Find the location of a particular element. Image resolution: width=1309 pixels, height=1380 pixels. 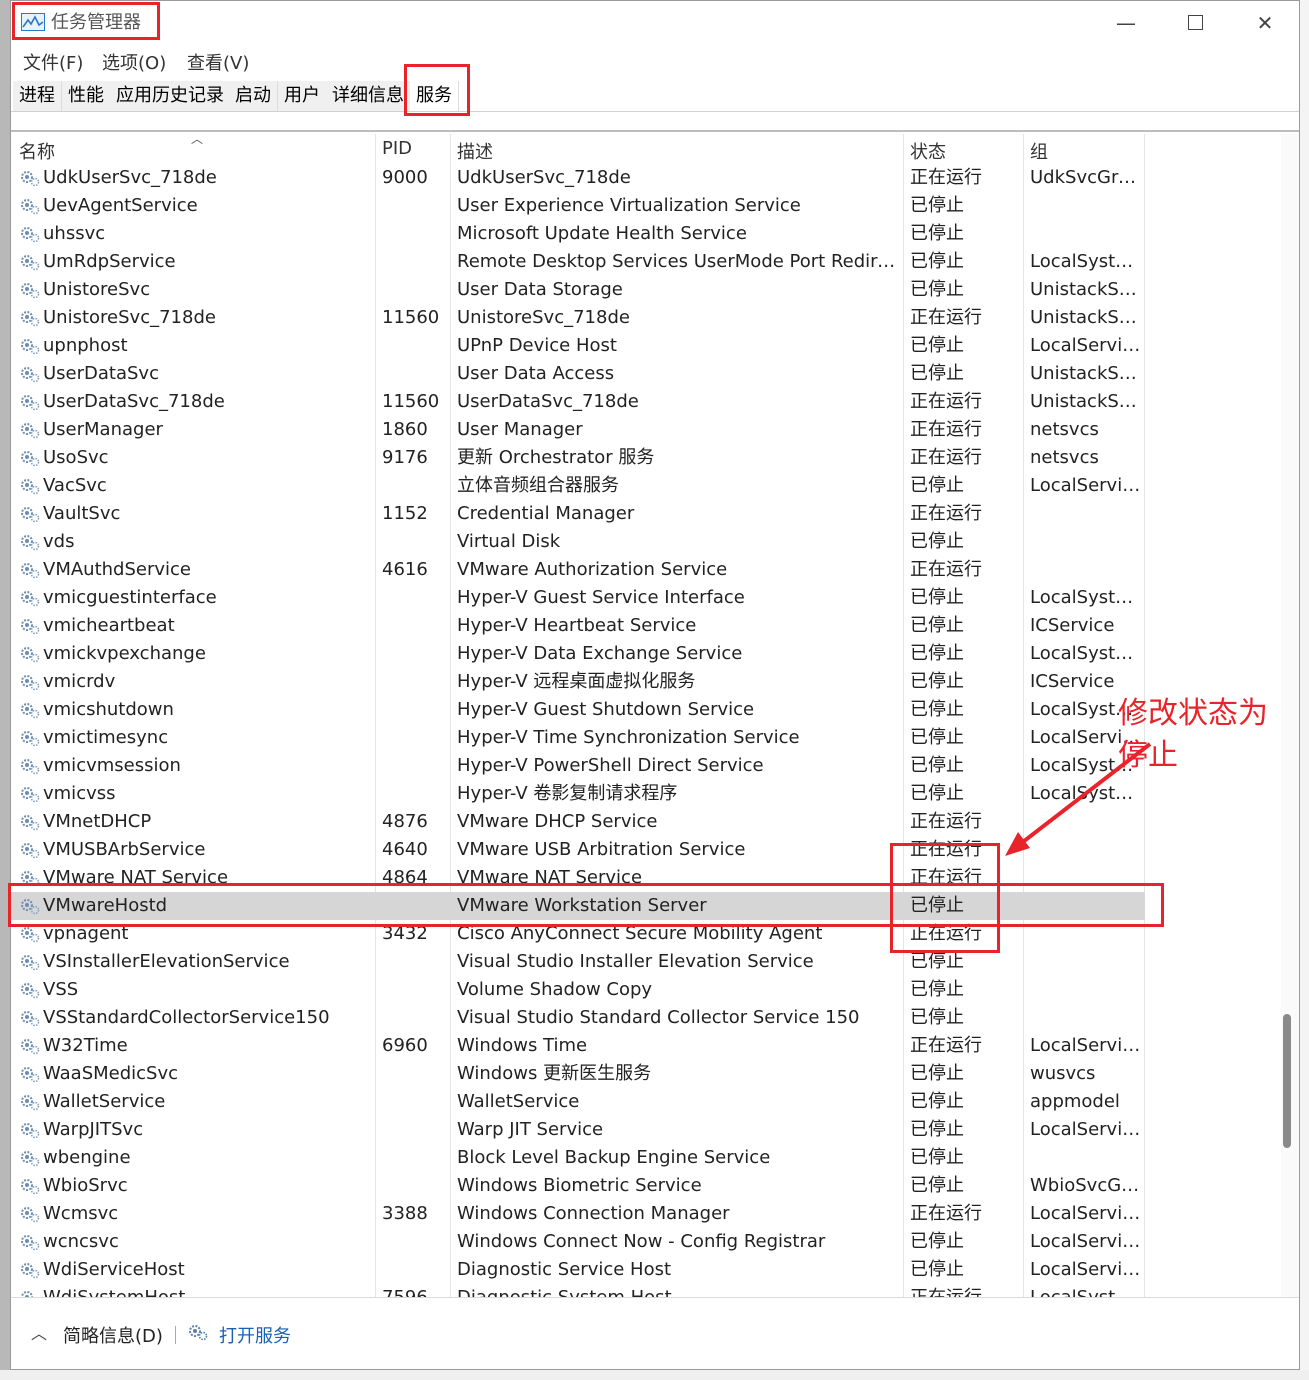

service-description: VMware USB Arbitration Service is located at coordinates (601, 849).